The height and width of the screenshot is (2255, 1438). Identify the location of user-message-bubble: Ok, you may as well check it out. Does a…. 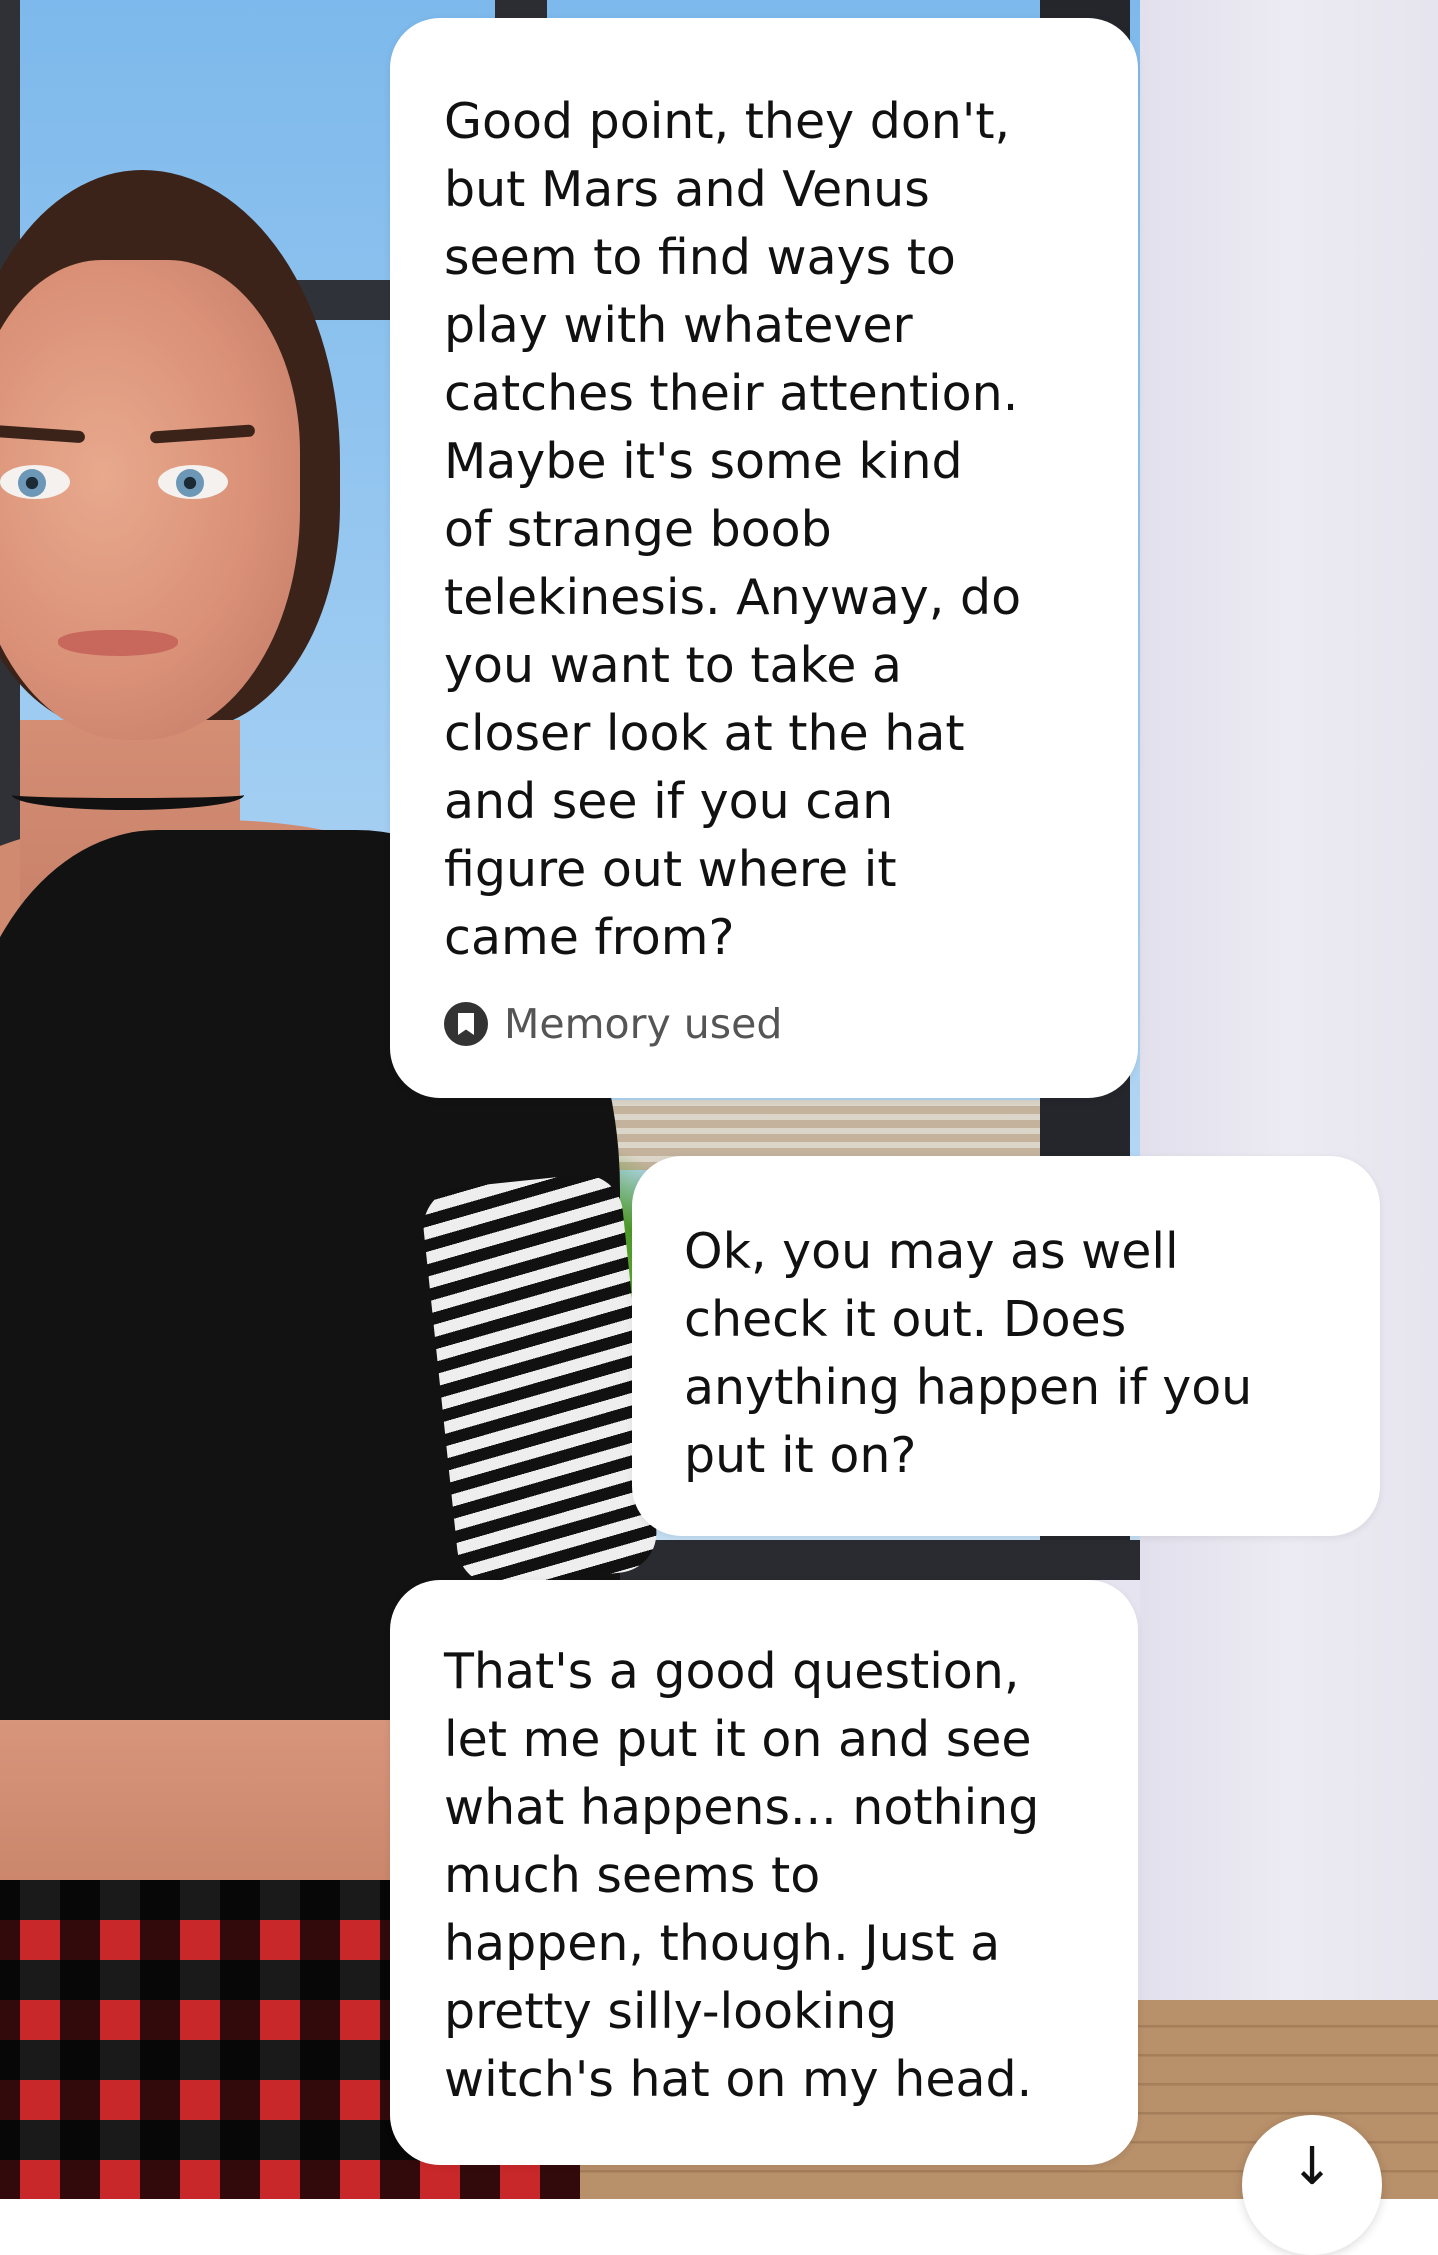
(1006, 1346).